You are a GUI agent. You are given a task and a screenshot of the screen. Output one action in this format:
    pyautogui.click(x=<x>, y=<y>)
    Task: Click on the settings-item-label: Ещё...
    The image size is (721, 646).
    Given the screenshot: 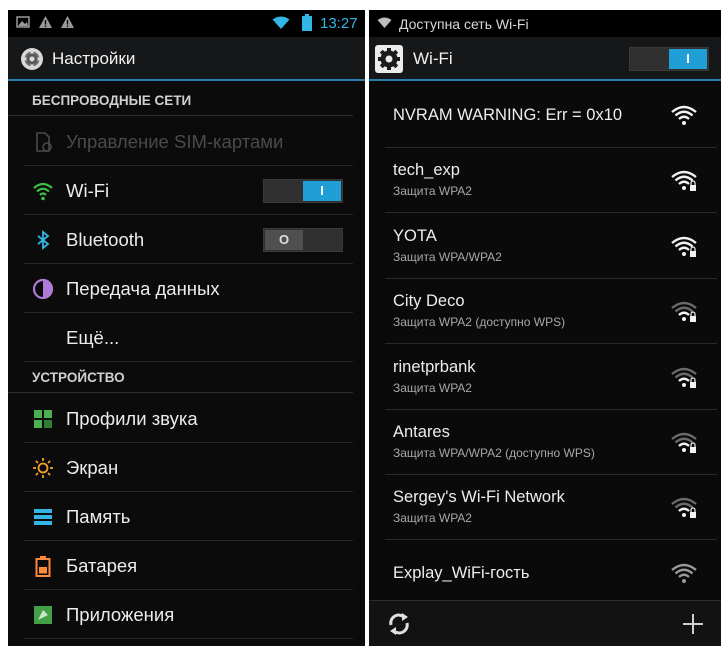 What is the action you would take?
    pyautogui.click(x=93, y=337)
    